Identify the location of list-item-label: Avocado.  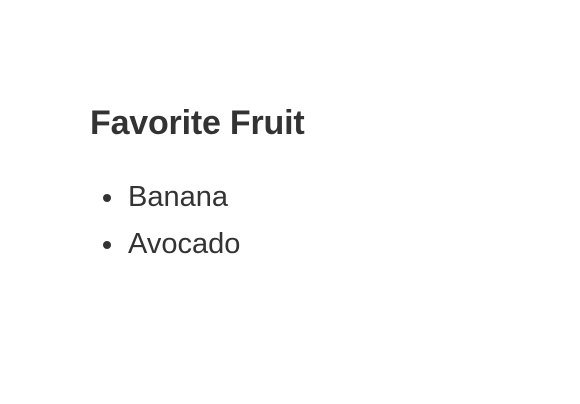
(184, 244).